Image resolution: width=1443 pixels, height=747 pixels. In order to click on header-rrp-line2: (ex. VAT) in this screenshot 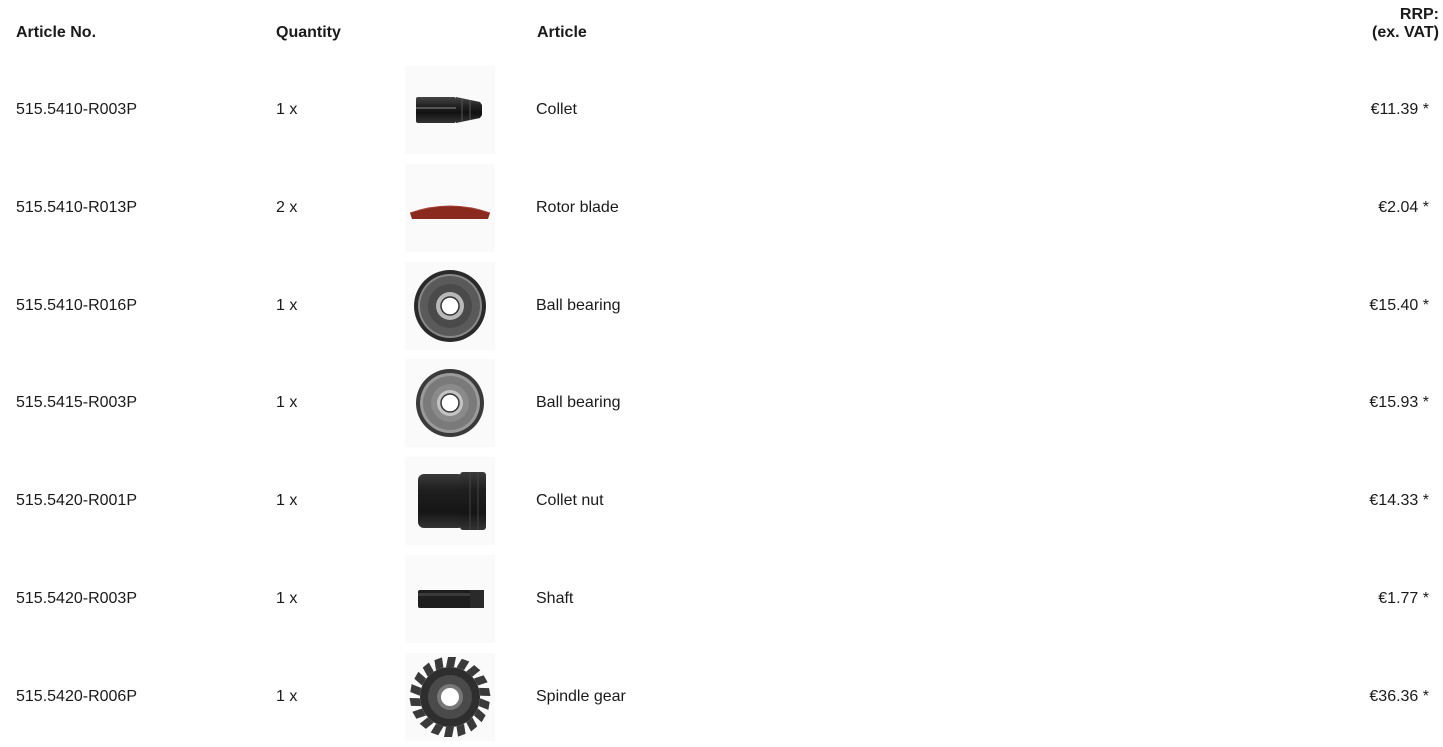, I will do `click(1405, 32)`.